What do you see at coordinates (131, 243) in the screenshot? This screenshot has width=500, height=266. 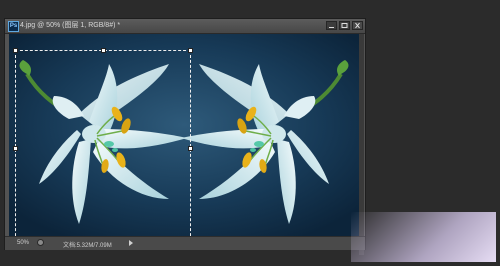 I see `status-menu-arrow-icon` at bounding box center [131, 243].